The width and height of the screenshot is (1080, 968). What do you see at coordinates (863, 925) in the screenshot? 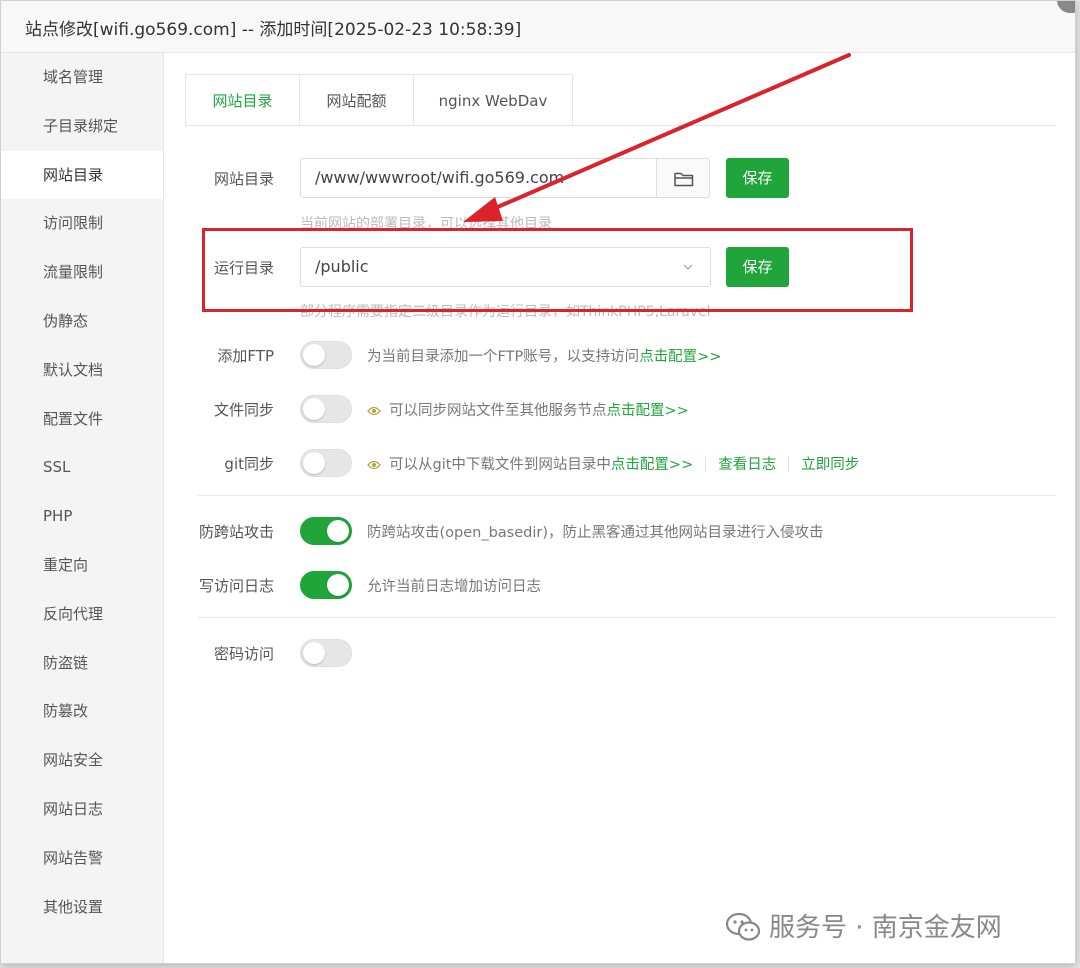
I see `watermark: 服务号 · 南京金友网` at bounding box center [863, 925].